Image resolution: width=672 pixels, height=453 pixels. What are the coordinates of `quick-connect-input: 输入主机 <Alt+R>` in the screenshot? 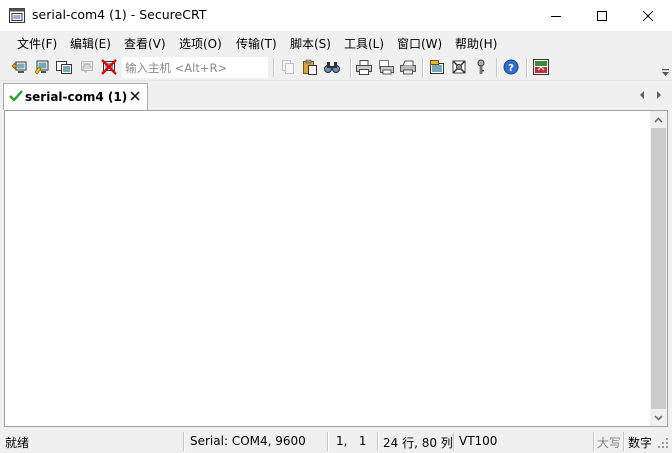 It's located at (195, 67).